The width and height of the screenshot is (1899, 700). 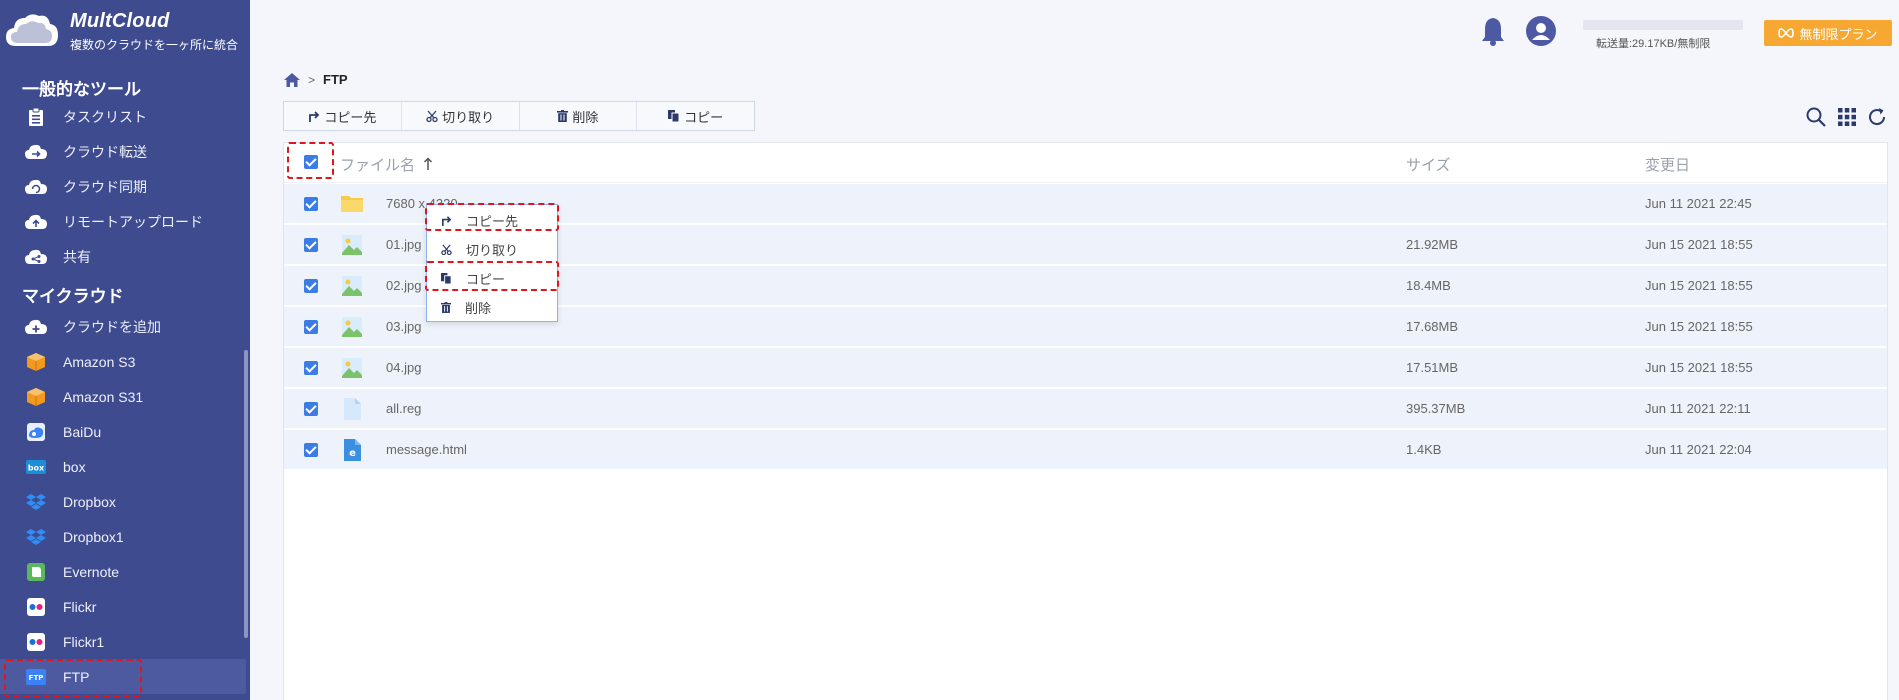 I want to click on sidebar-item-baidu: BaiDu, so click(x=123, y=431).